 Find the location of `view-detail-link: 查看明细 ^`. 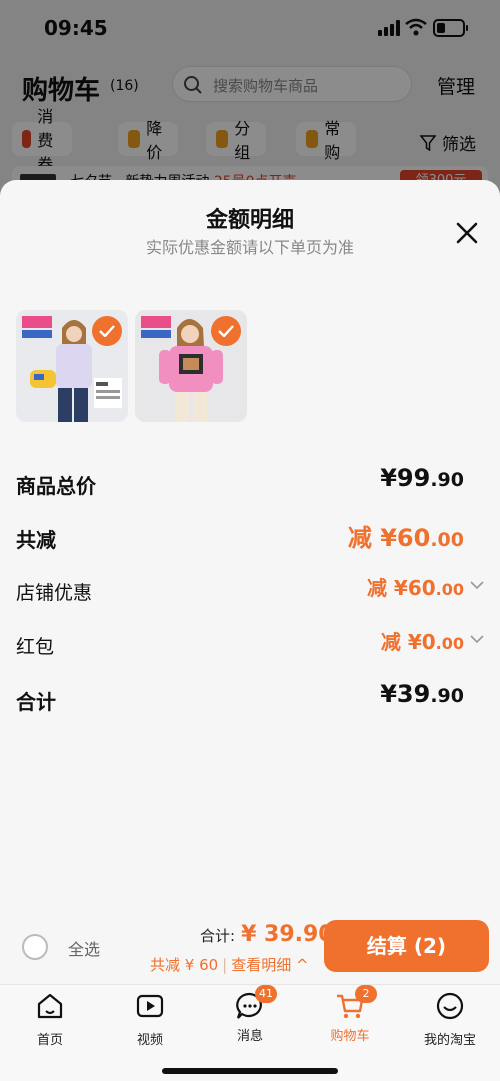

view-detail-link: 查看明细 ^ is located at coordinates (269, 965).